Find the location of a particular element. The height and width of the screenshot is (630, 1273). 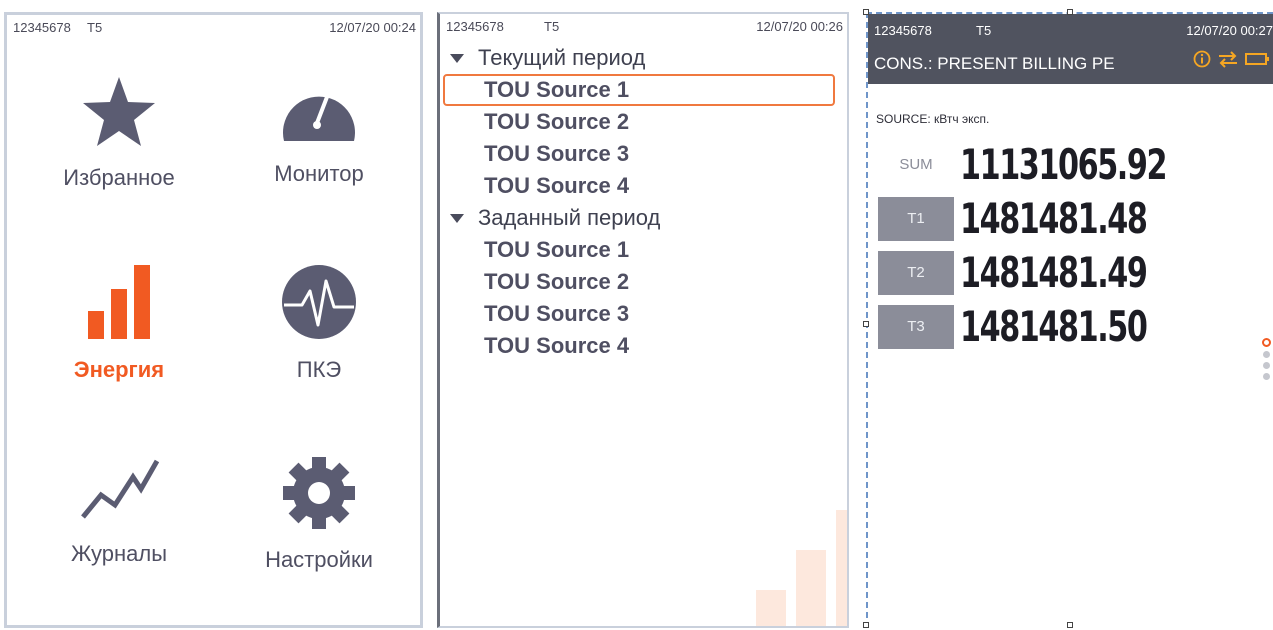

group-label: Заданный период is located at coordinates (569, 217).